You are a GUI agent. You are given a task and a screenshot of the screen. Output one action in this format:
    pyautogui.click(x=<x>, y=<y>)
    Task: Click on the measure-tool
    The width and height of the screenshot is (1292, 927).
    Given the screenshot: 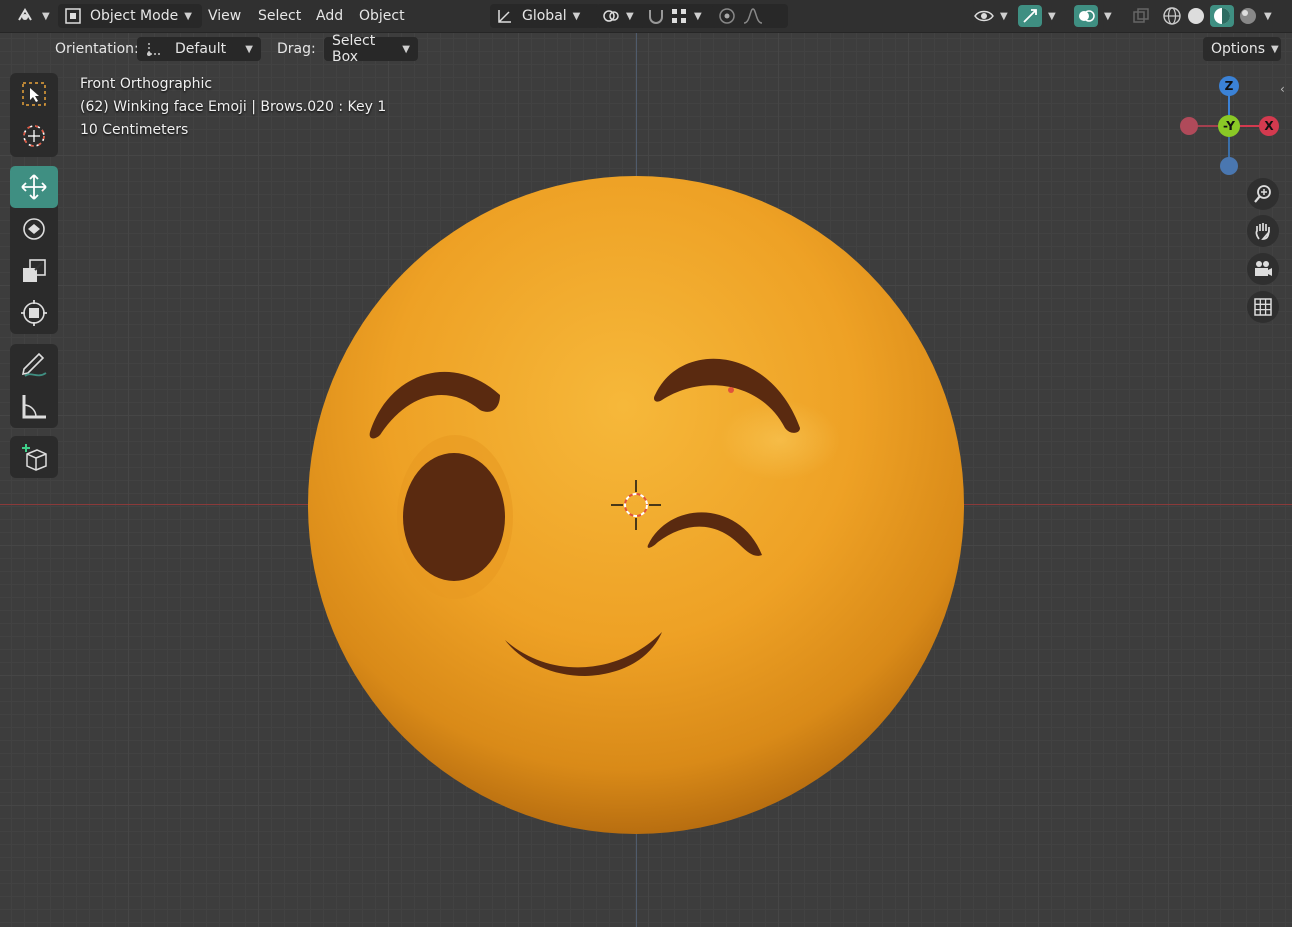 What is the action you would take?
    pyautogui.click(x=34, y=407)
    